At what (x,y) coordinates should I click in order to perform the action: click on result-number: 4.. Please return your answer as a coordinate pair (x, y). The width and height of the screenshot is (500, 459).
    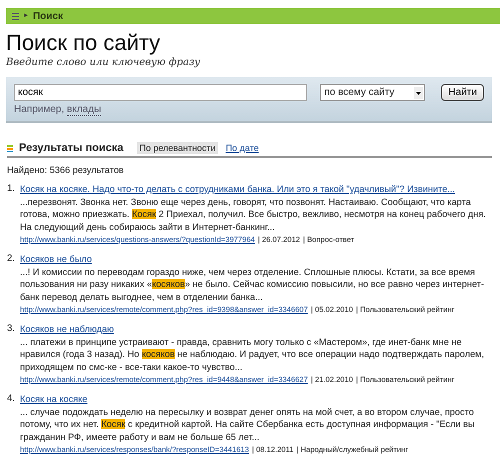
    Looking at the image, I should click on (11, 399).